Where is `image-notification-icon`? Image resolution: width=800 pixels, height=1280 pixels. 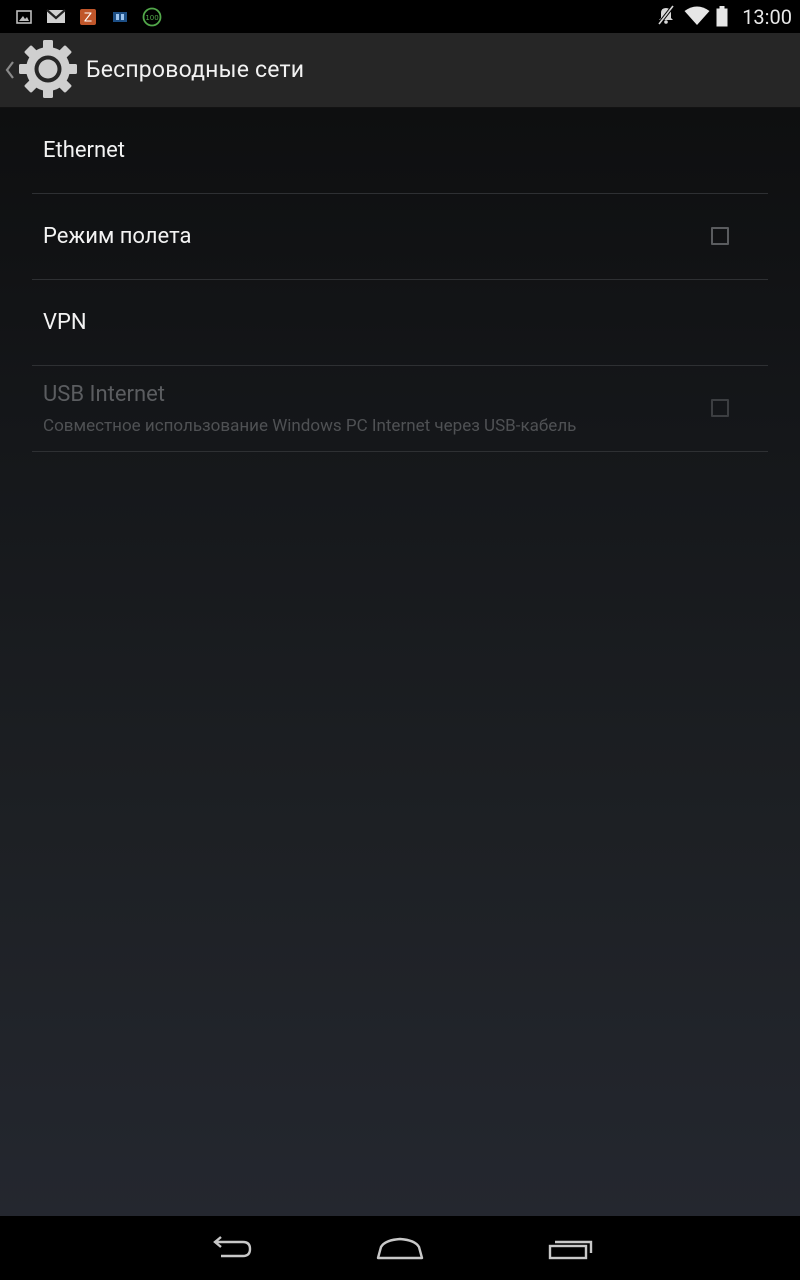 image-notification-icon is located at coordinates (24, 16).